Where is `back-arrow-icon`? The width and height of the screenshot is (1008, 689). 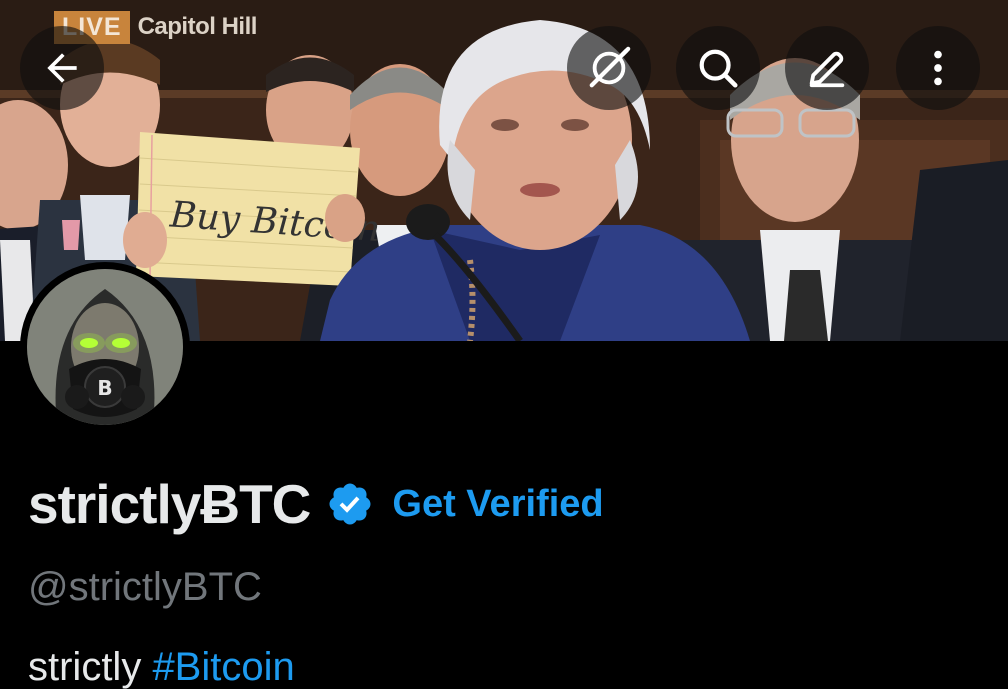
back-arrow-icon is located at coordinates (62, 68).